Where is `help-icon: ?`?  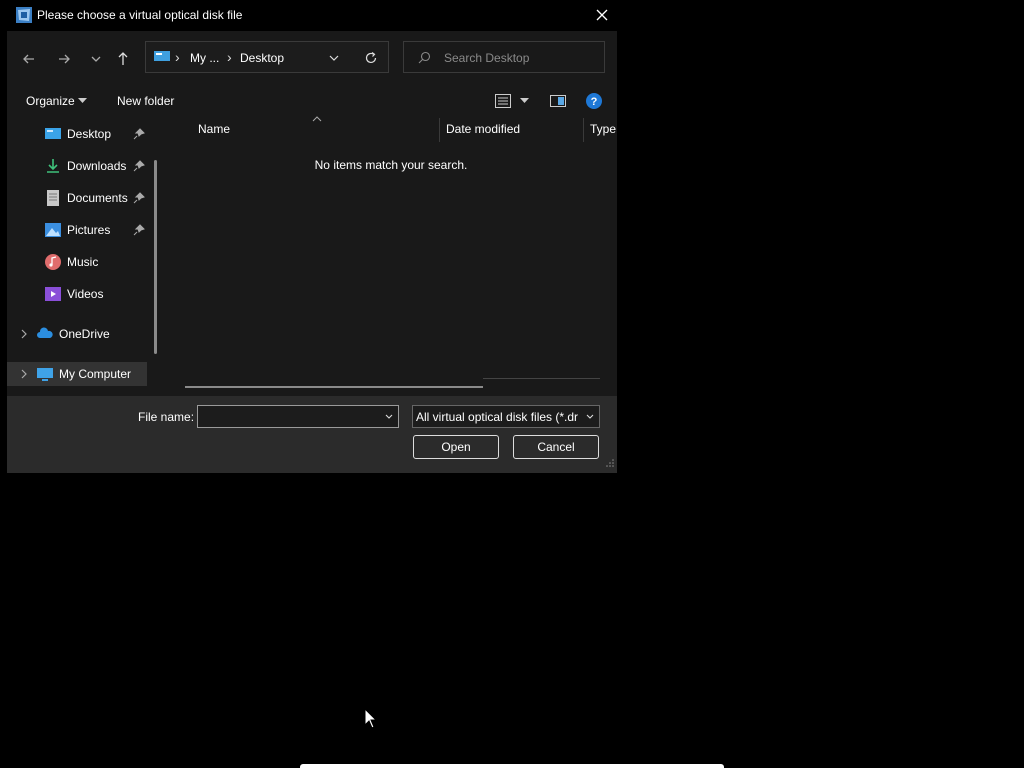 help-icon: ? is located at coordinates (594, 101).